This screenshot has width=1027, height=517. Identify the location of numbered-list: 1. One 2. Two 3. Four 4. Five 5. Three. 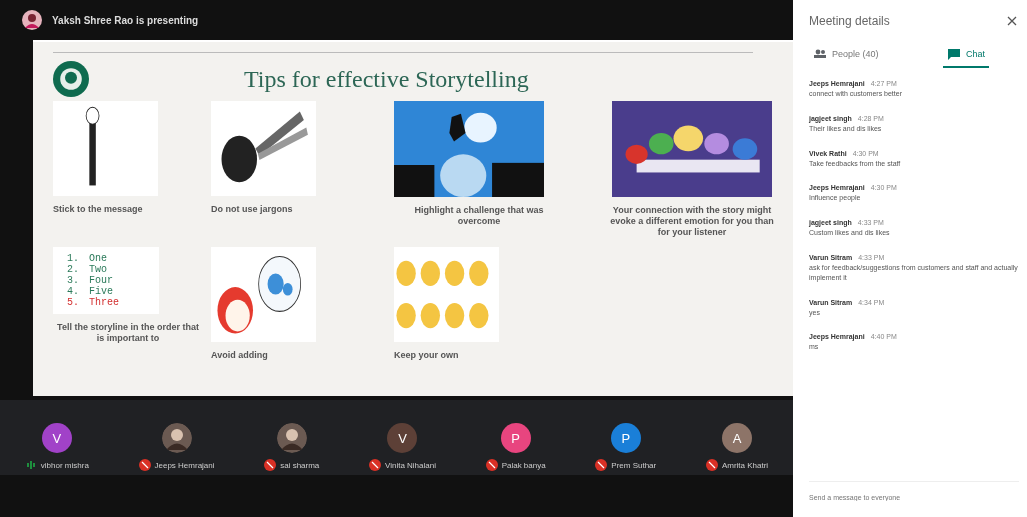
(106, 281).